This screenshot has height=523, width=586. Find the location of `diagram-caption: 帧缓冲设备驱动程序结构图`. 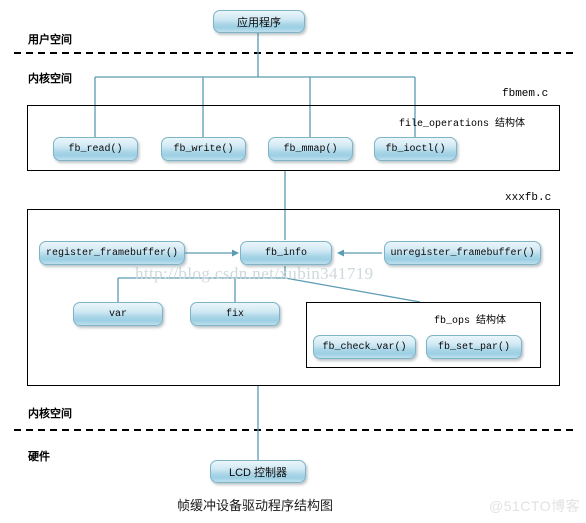

diagram-caption: 帧缓冲设备驱动程序结构图 is located at coordinates (255, 505).